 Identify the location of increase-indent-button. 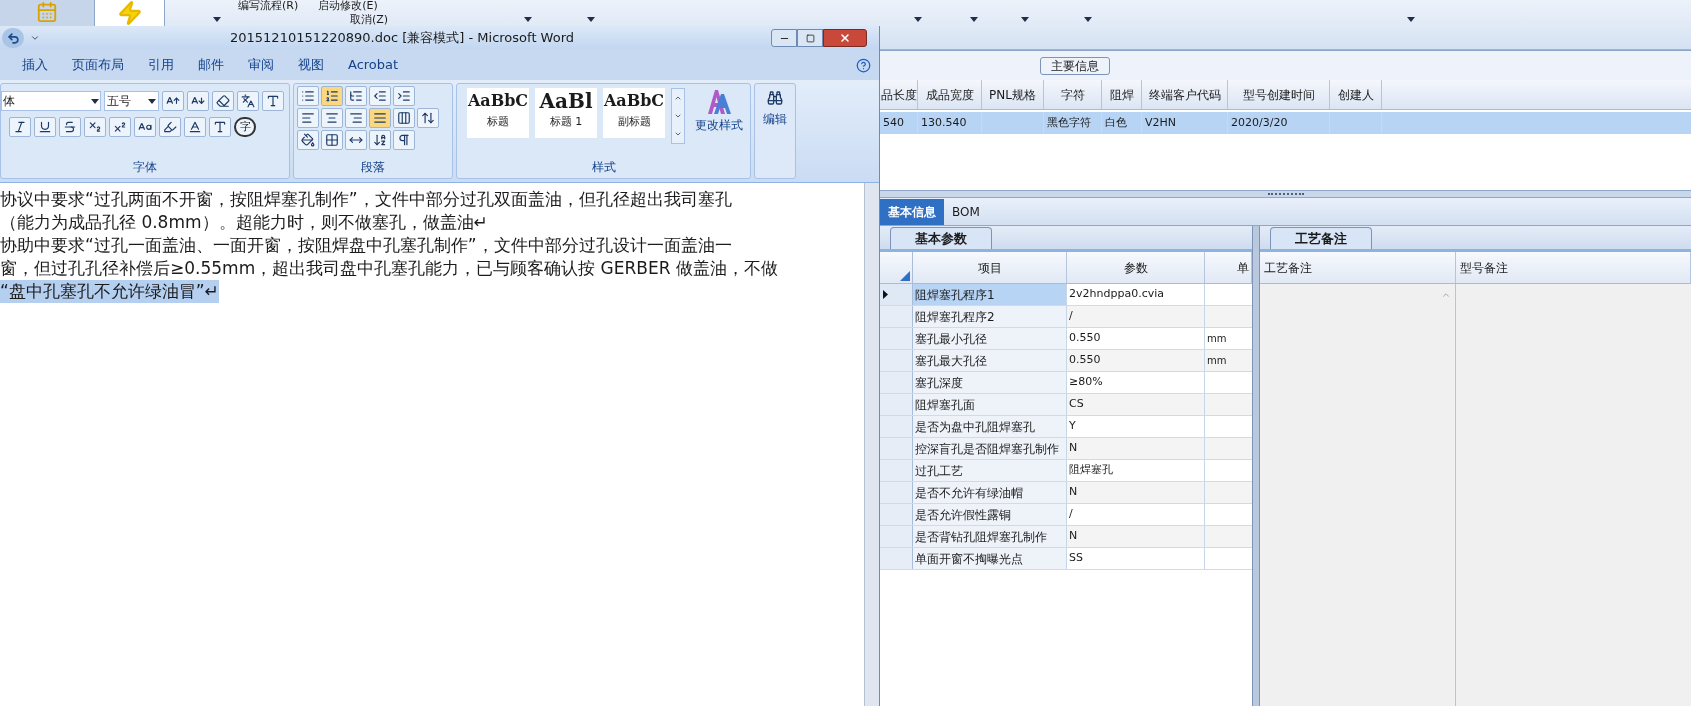
(404, 96).